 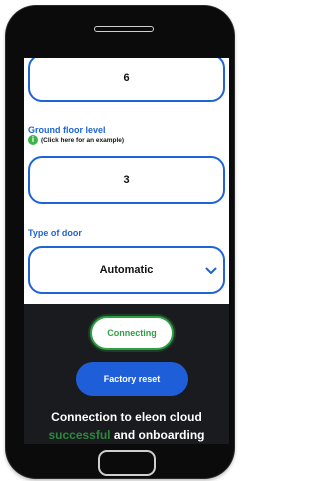 I want to click on ground-floor-label: Ground floor level, so click(x=67, y=130).